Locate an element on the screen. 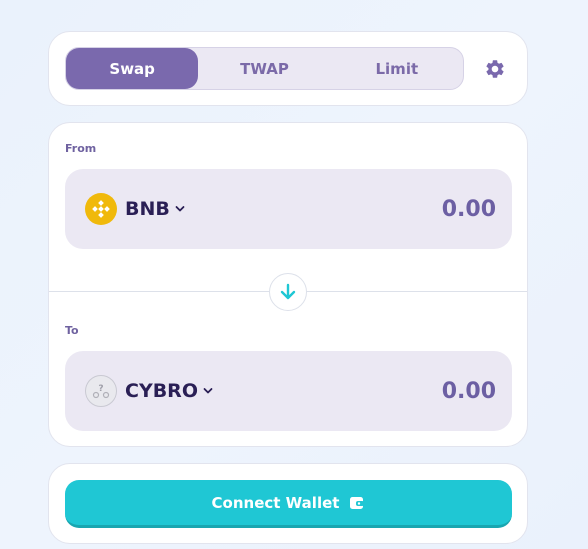 This screenshot has width=588, height=549. tab-swap: Swap is located at coordinates (132, 68).